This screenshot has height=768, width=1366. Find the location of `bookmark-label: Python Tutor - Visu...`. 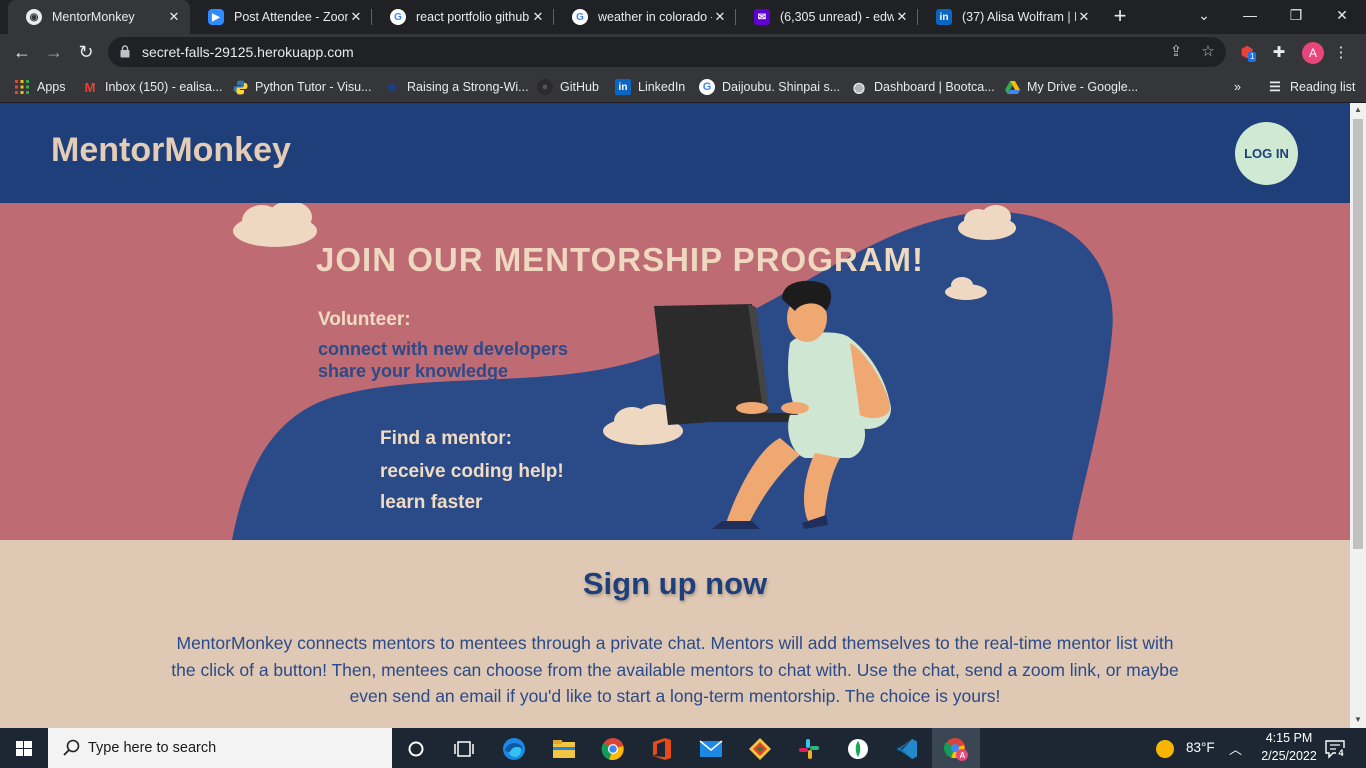

bookmark-label: Python Tutor - Visu... is located at coordinates (313, 87).